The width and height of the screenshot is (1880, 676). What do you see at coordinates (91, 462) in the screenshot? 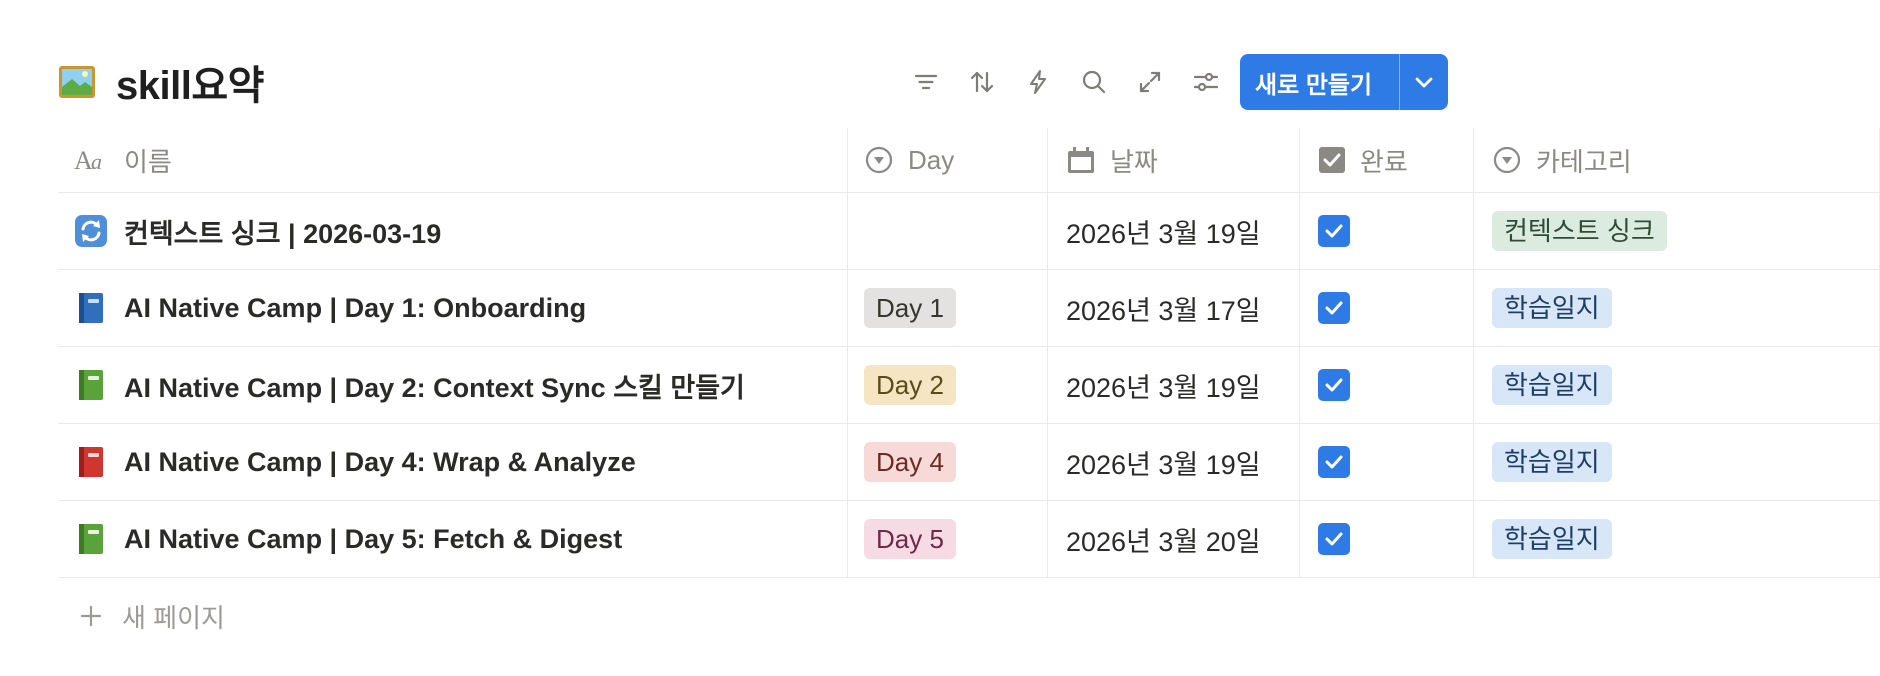
I see `red-book-icon` at bounding box center [91, 462].